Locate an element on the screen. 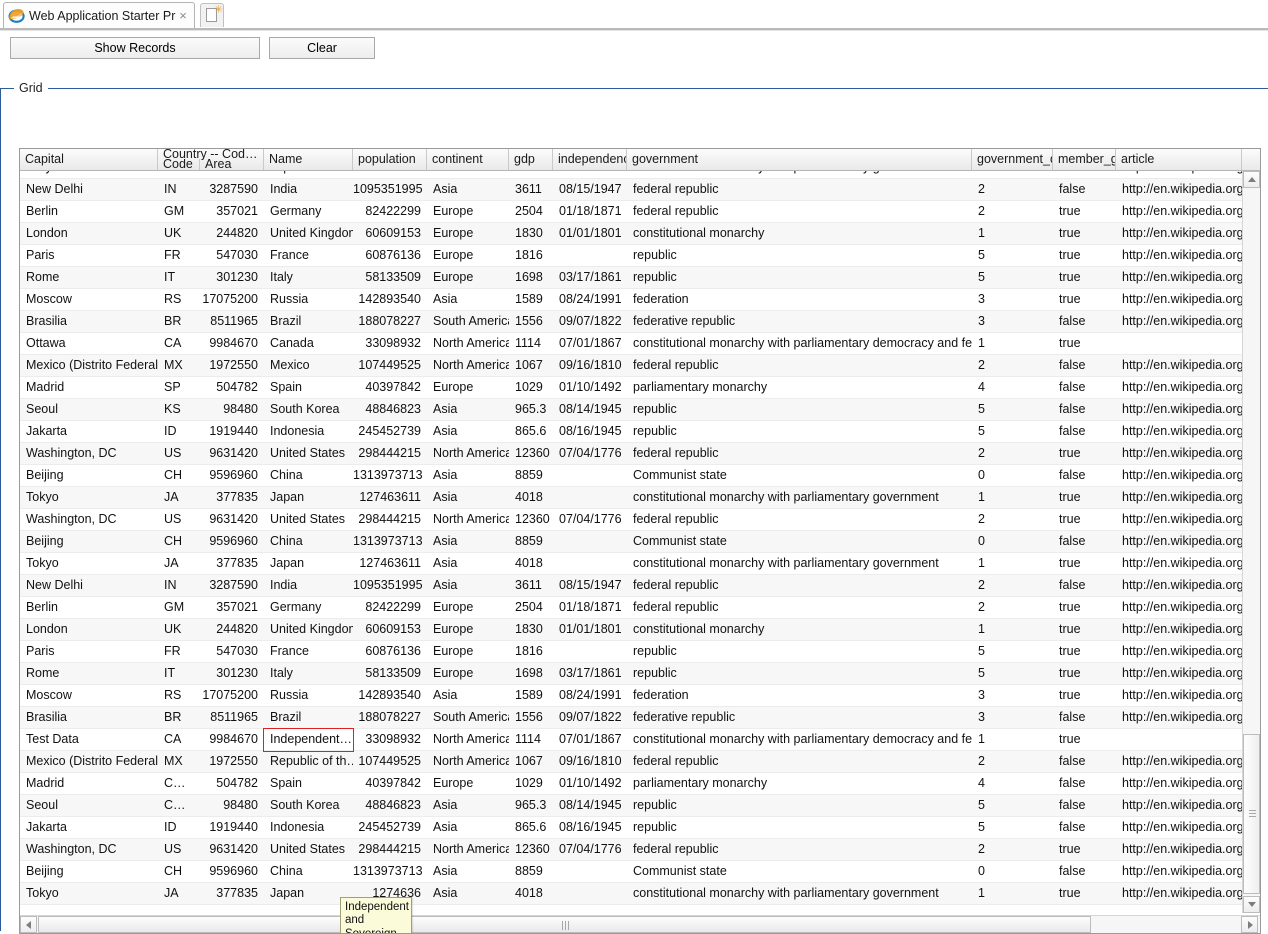  table-cell-area: 17075200 is located at coordinates (232, 299).